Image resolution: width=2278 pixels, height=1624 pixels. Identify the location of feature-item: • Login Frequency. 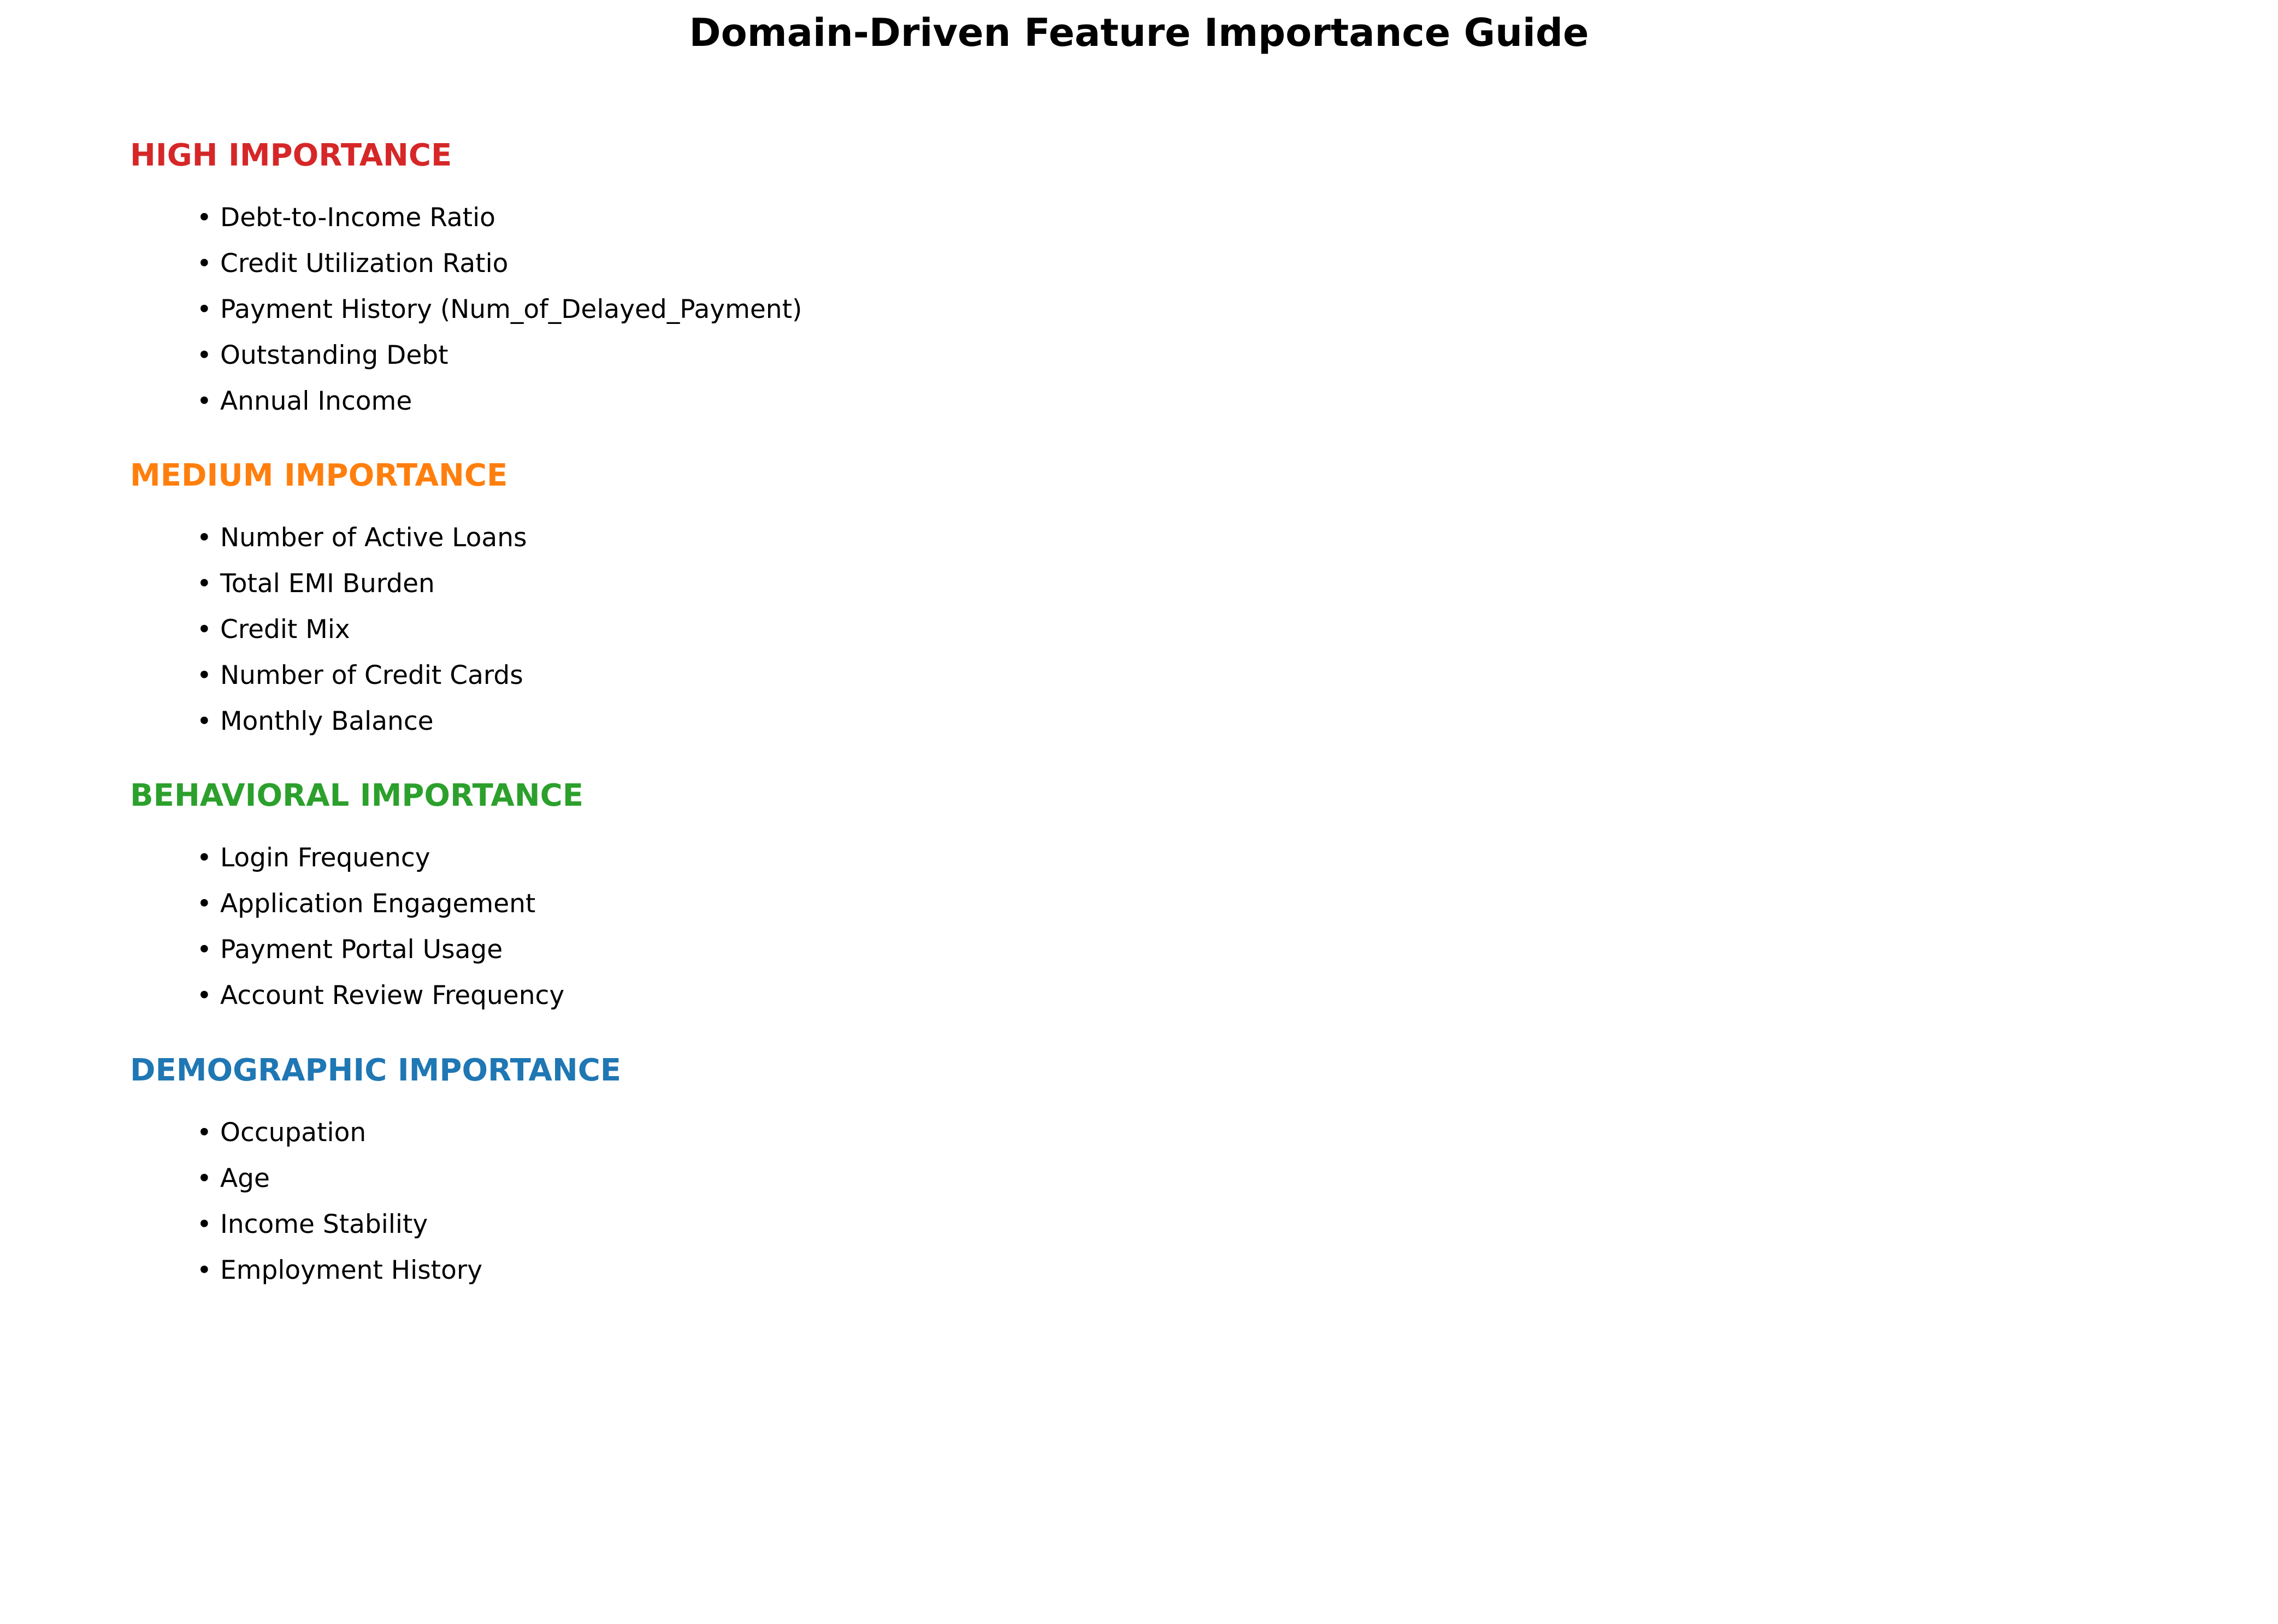
(313, 858).